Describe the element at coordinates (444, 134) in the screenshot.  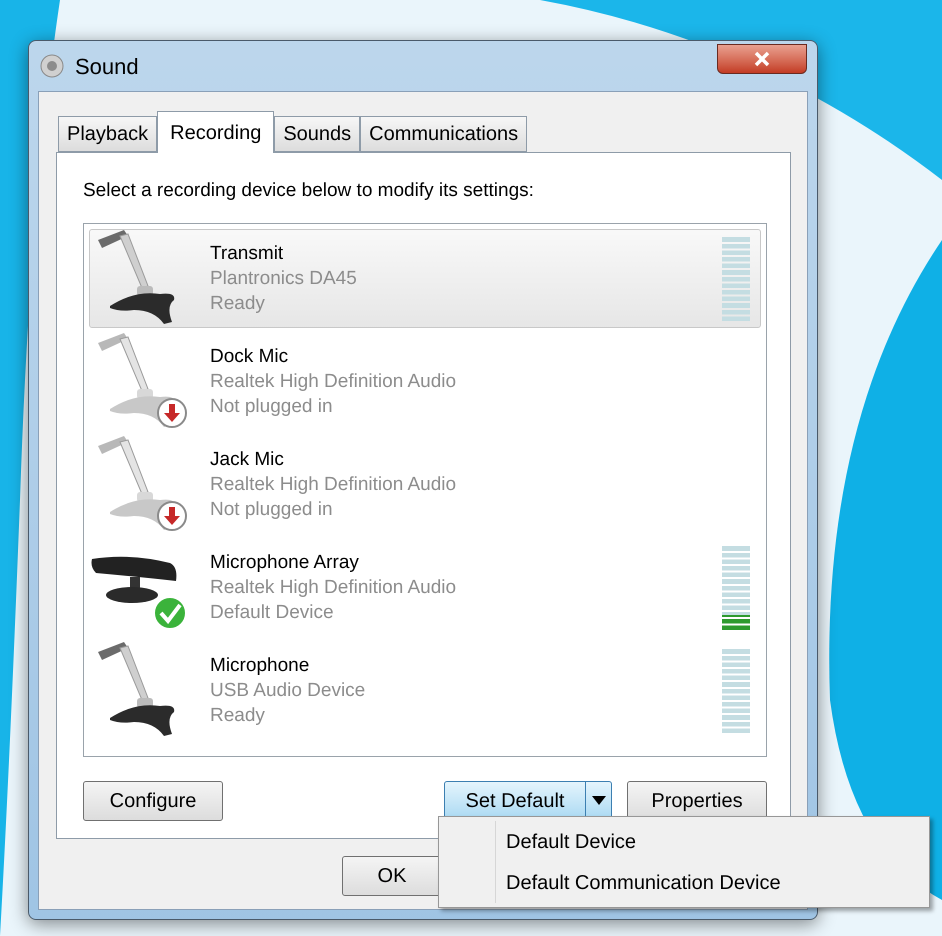
I see `tab: Communications` at that location.